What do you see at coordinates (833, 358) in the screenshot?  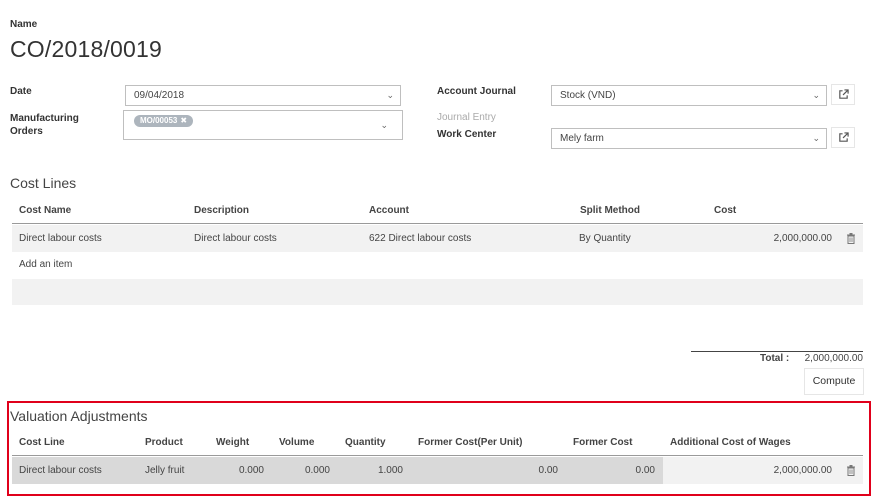 I see `total-value: 2,000,000.00` at bounding box center [833, 358].